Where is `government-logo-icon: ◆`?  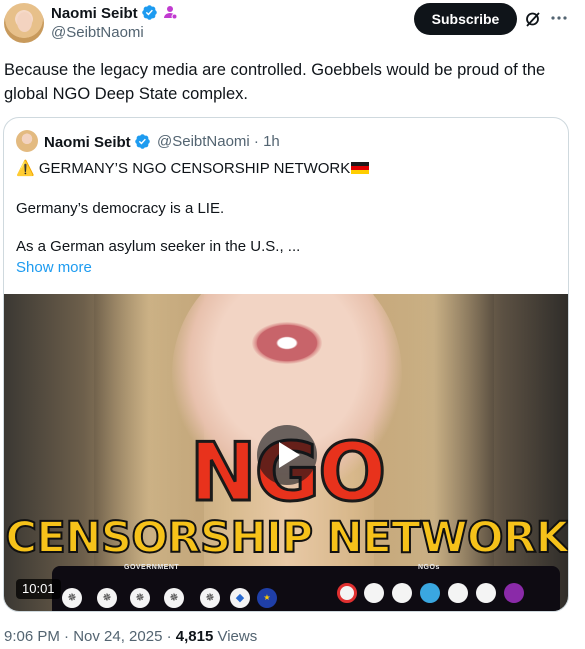
government-logo-icon: ◆ is located at coordinates (240, 598).